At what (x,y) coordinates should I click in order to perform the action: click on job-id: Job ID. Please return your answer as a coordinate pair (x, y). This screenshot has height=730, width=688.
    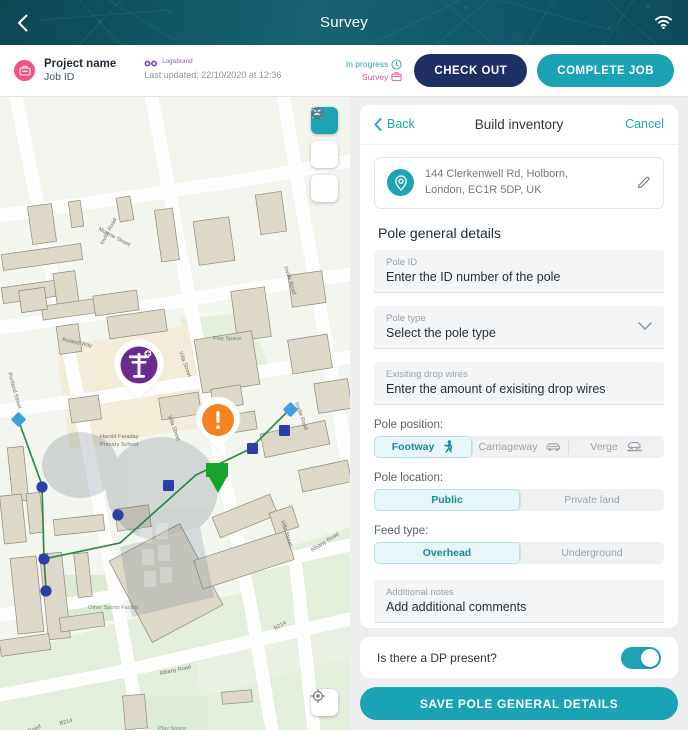
    Looking at the image, I should click on (59, 77).